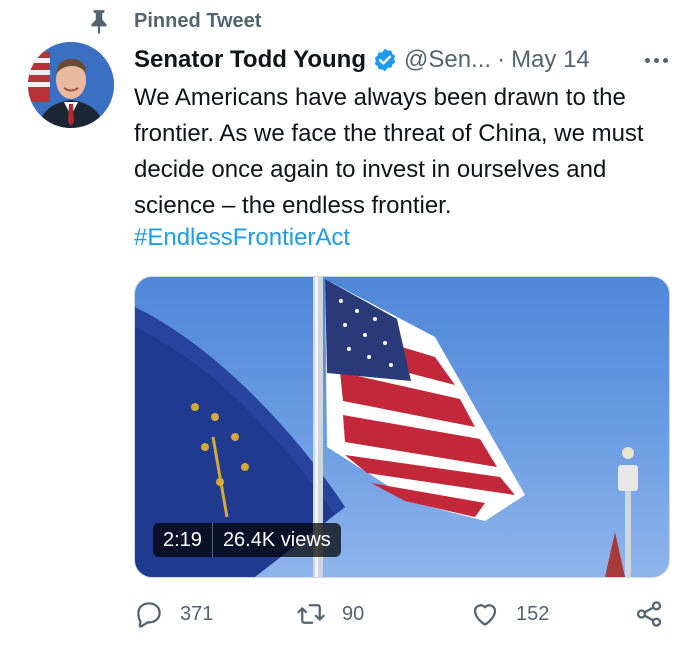 This screenshot has height=649, width=700. Describe the element at coordinates (550, 60) in the screenshot. I see `tweet-date: May 14` at that location.